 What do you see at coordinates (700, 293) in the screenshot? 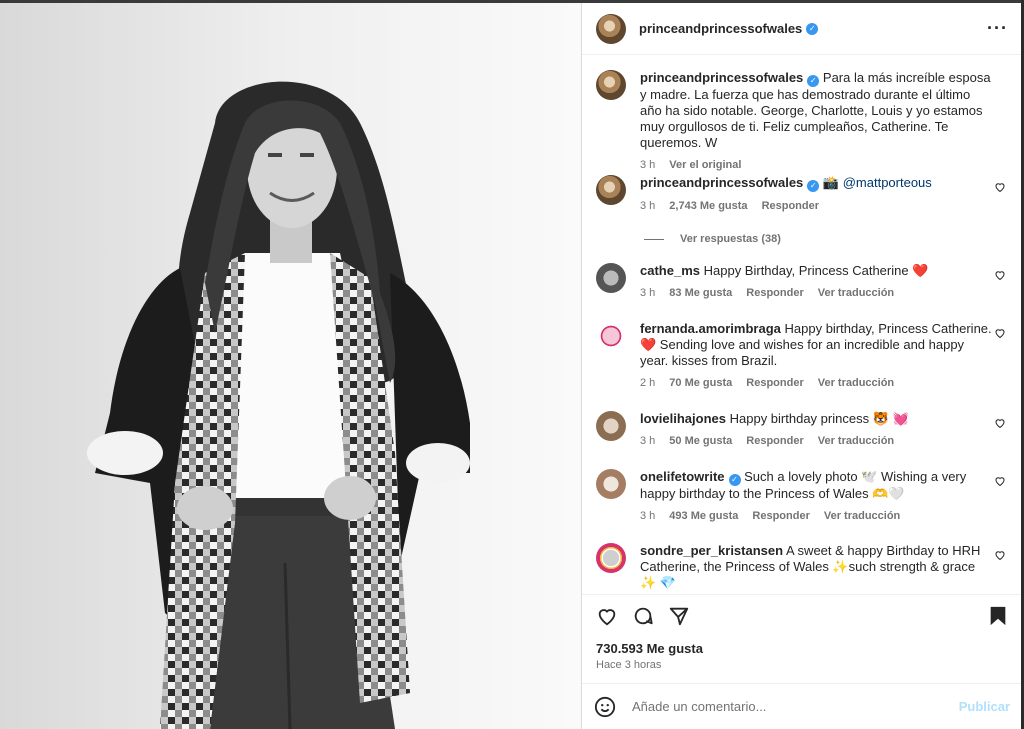
I see `comment-likes: 83 Me gusta` at bounding box center [700, 293].